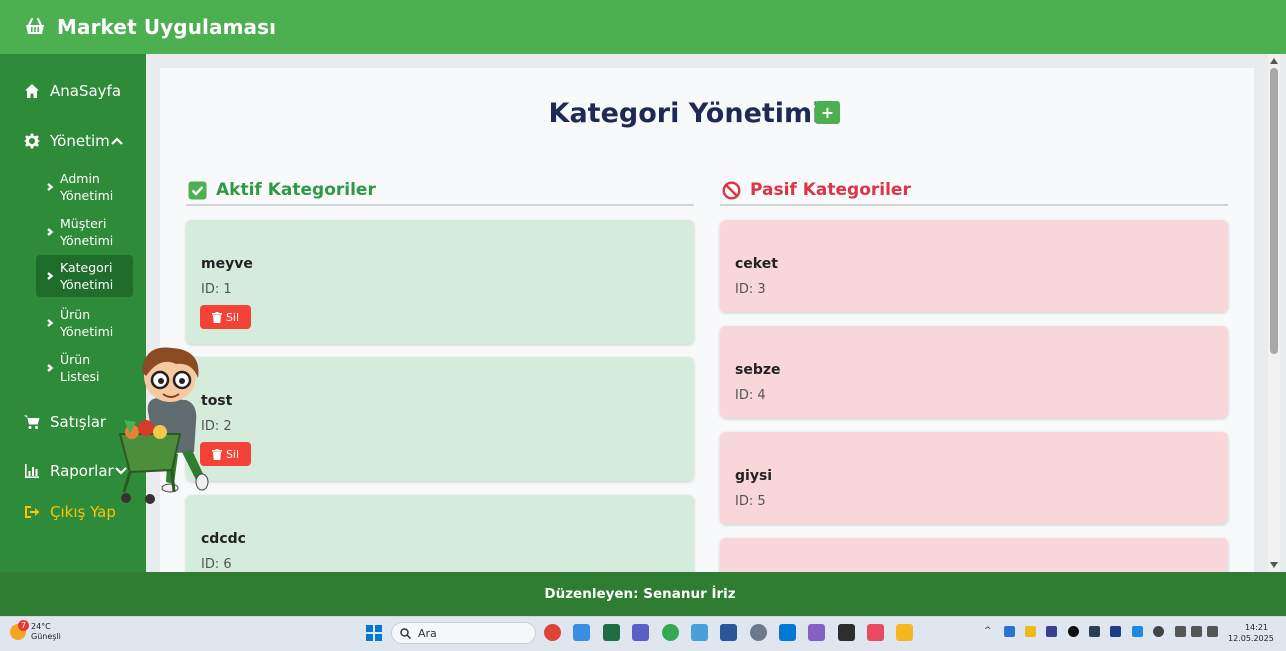 The height and width of the screenshot is (651, 1286). What do you see at coordinates (989, 631) in the screenshot?
I see `tray-chevron-up-icon: ^` at bounding box center [989, 631].